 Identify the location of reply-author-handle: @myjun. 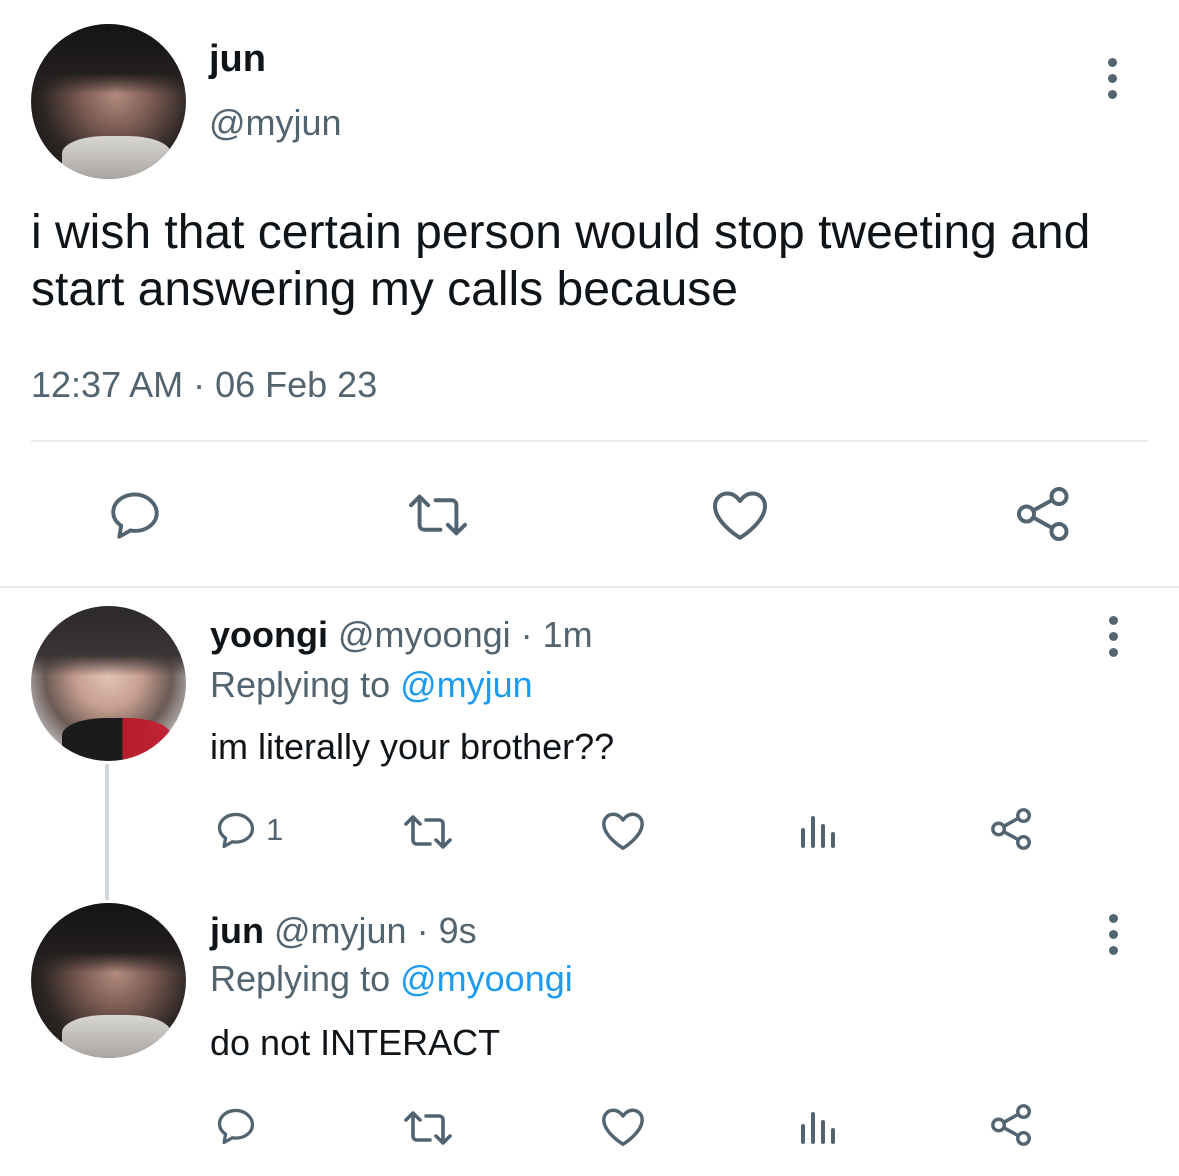
(340, 930).